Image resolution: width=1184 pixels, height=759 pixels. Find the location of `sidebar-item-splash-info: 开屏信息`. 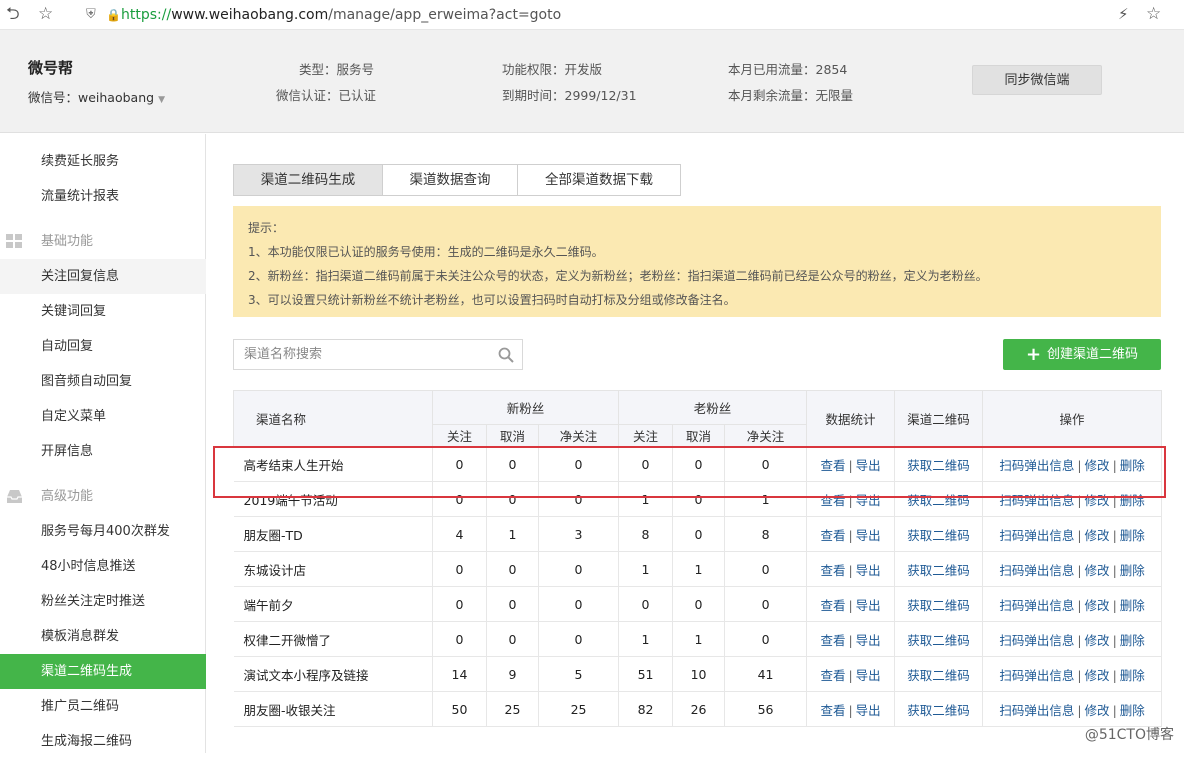

sidebar-item-splash-info: 开屏信息 is located at coordinates (103, 451).